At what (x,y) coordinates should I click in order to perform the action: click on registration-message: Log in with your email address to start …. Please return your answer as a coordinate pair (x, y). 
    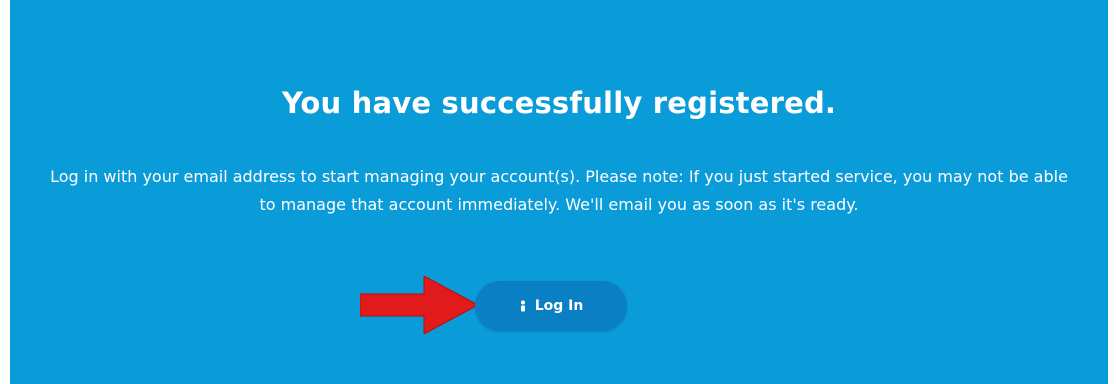
    Looking at the image, I should click on (559, 190).